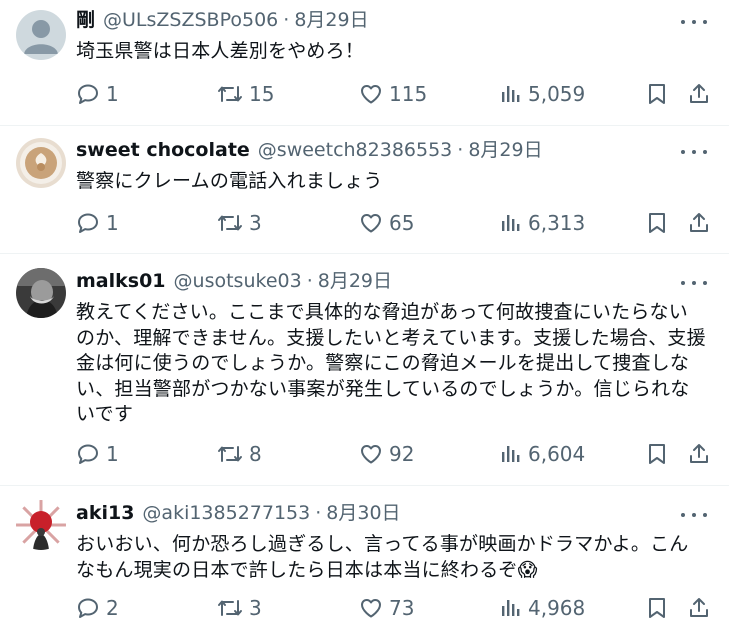  I want to click on tweet-header: malks01 @usotsuke03 · 8月29日, so click(372, 281).